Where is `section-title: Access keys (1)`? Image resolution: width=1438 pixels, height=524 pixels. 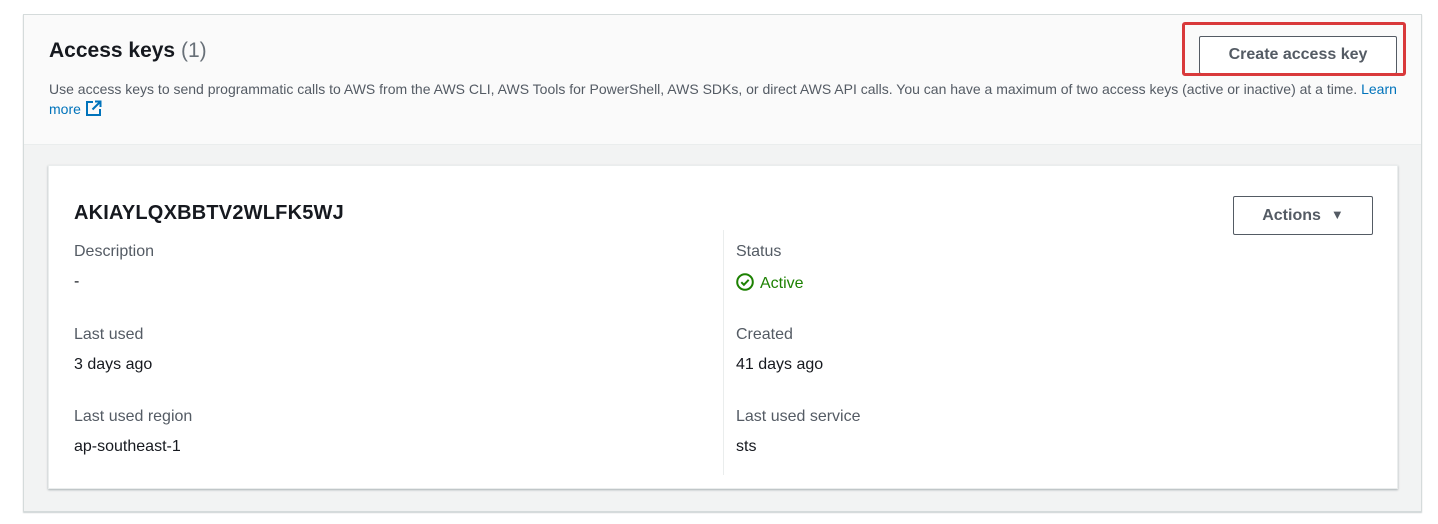
section-title: Access keys (1) is located at coordinates (128, 51).